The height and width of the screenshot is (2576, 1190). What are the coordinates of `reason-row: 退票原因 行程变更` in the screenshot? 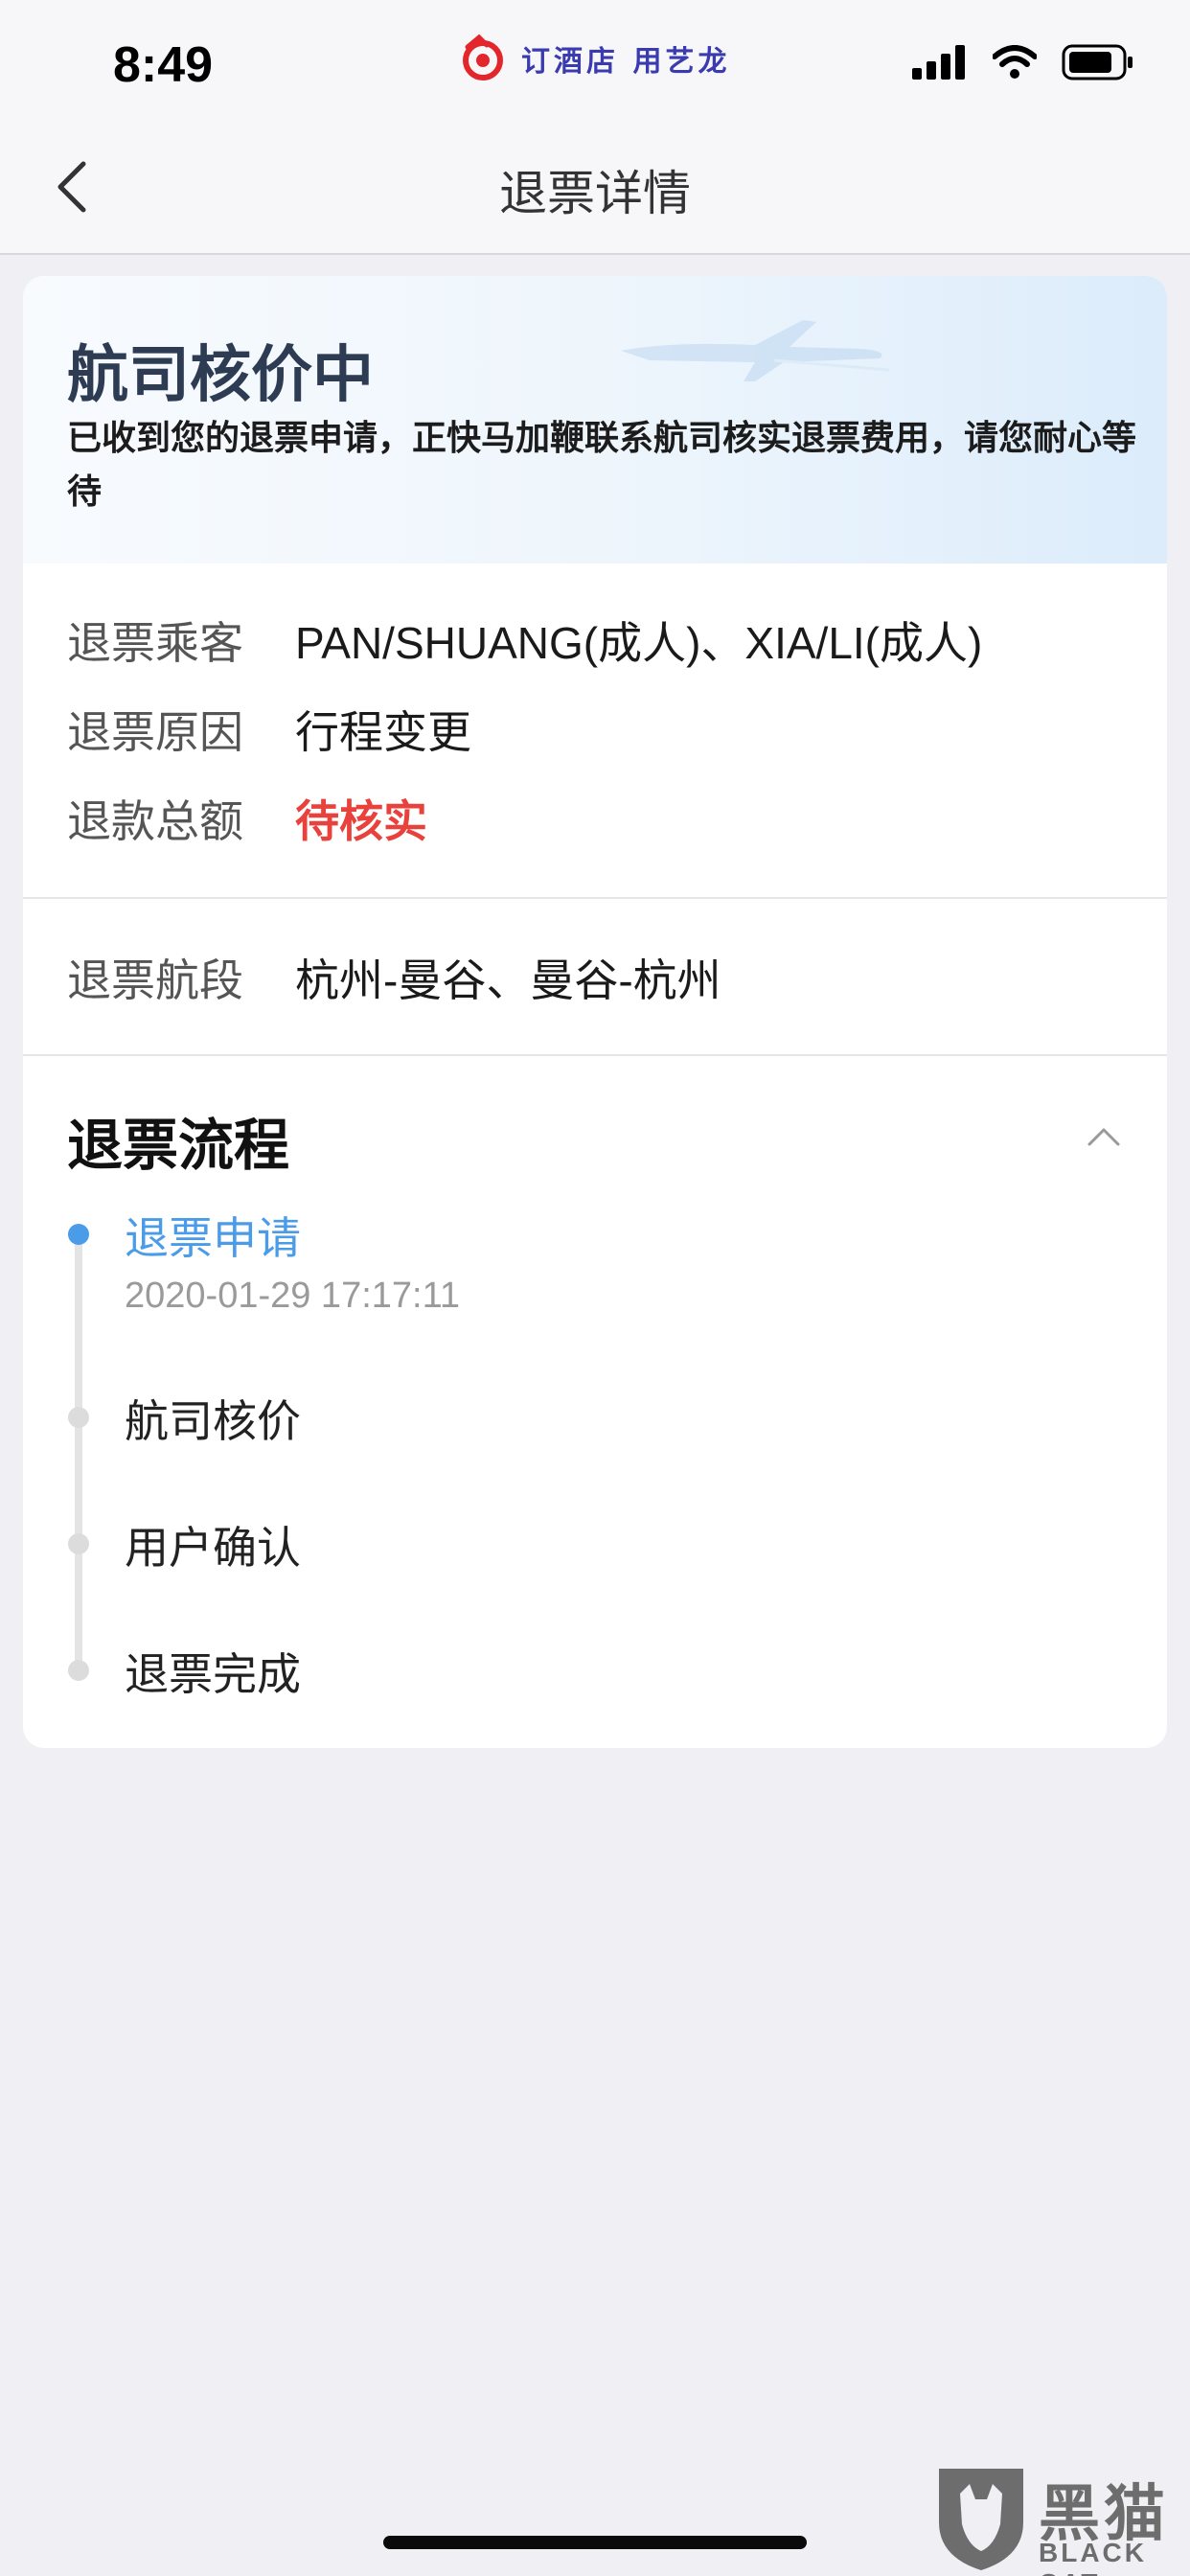 It's located at (269, 729).